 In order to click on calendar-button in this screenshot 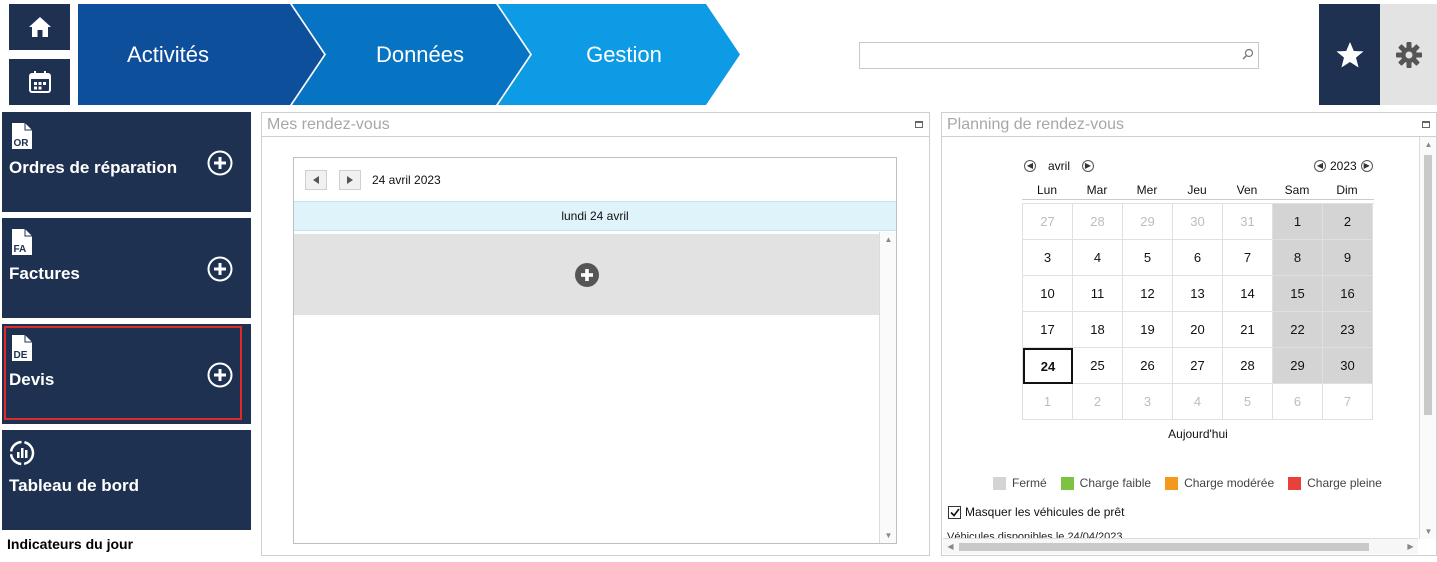, I will do `click(39, 82)`.